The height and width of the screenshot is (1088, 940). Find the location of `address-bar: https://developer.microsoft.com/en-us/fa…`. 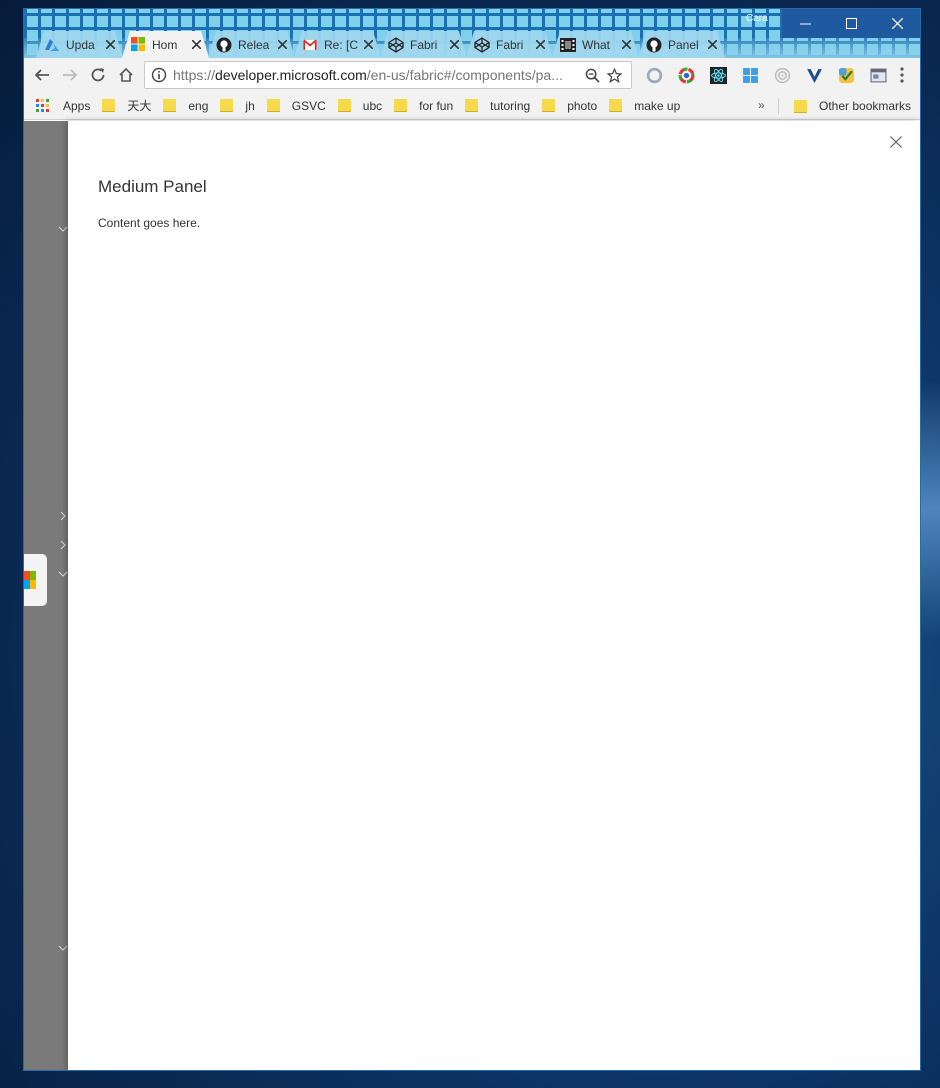

address-bar: https://developer.microsoft.com/en-us/fa… is located at coordinates (388, 75).